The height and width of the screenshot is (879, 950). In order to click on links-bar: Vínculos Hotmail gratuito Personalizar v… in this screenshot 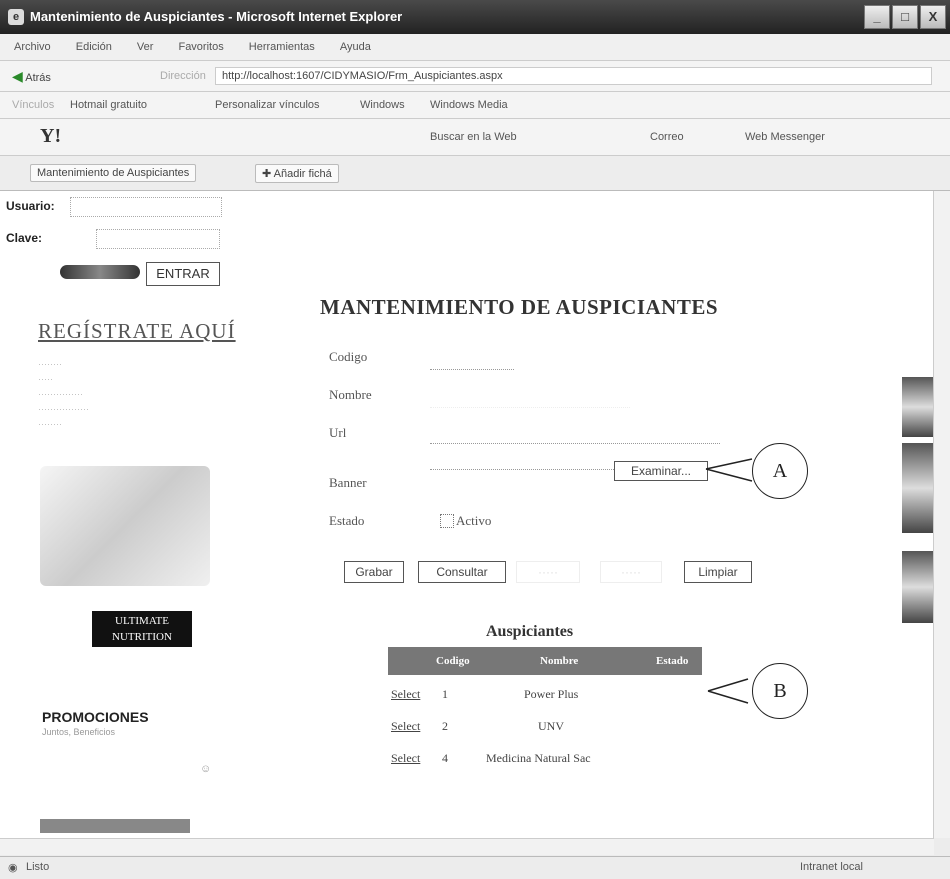, I will do `click(475, 105)`.